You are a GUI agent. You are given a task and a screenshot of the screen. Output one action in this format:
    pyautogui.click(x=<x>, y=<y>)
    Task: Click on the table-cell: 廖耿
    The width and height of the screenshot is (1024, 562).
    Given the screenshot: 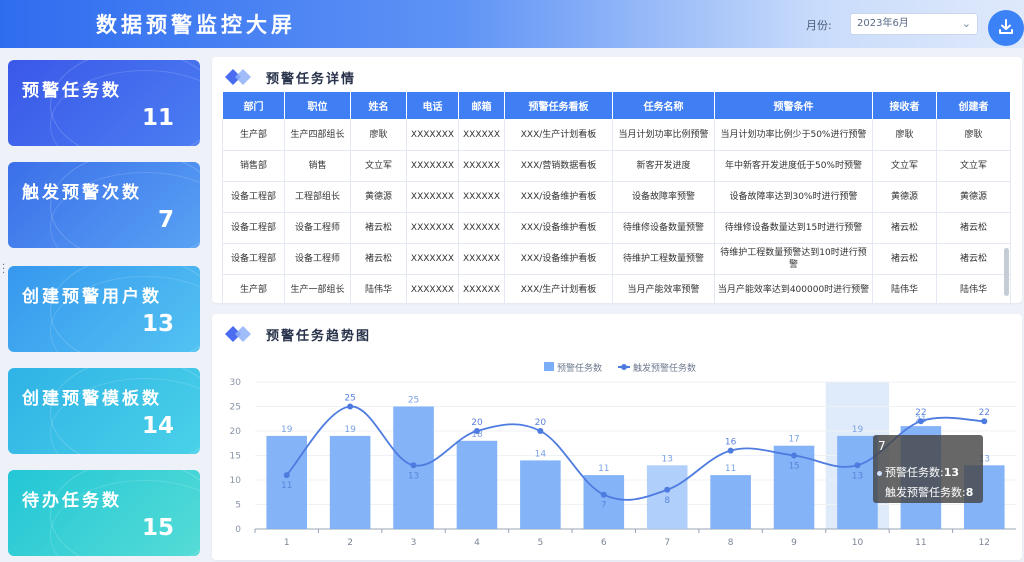 What is the action you would take?
    pyautogui.click(x=973, y=135)
    